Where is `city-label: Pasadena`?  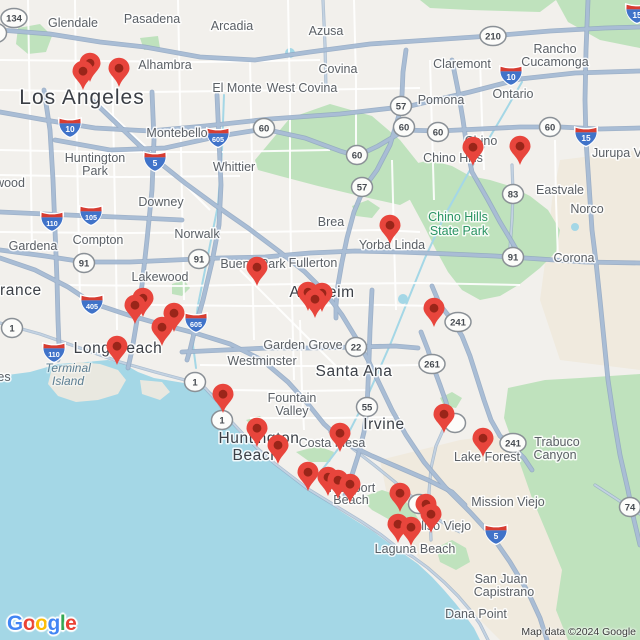 city-label: Pasadena is located at coordinates (152, 19).